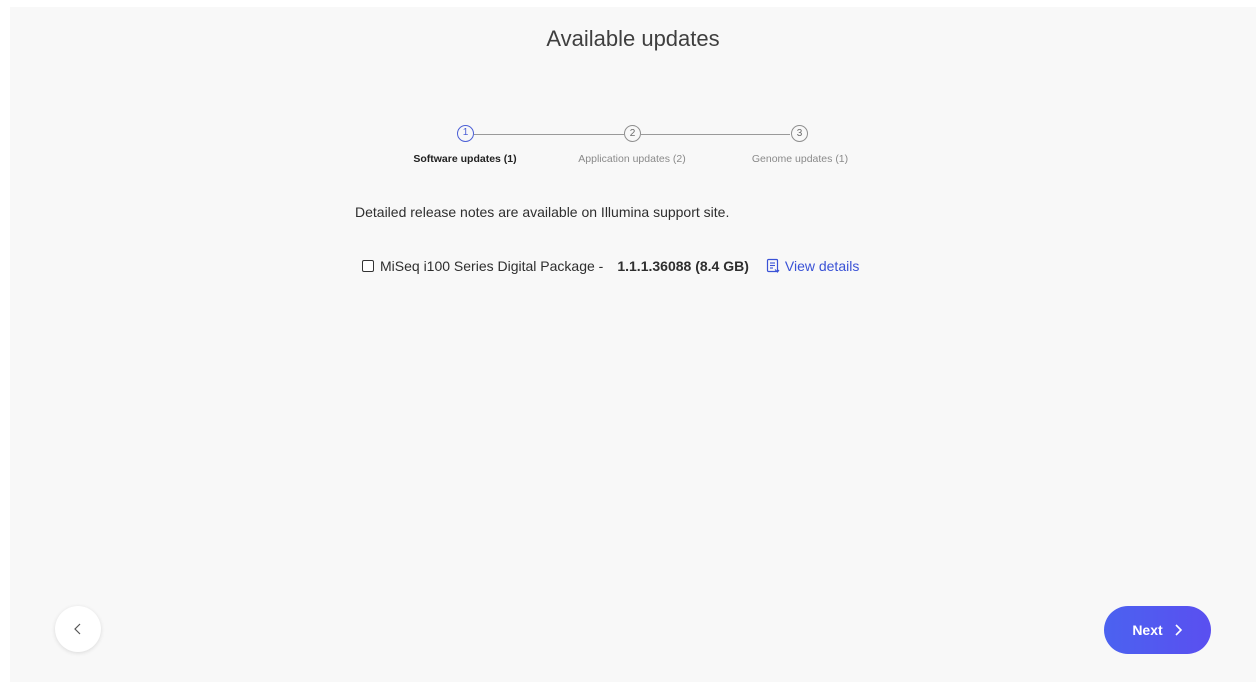 The width and height of the screenshot is (1256, 682). Describe the element at coordinates (773, 265) in the screenshot. I see `document-icon` at that location.